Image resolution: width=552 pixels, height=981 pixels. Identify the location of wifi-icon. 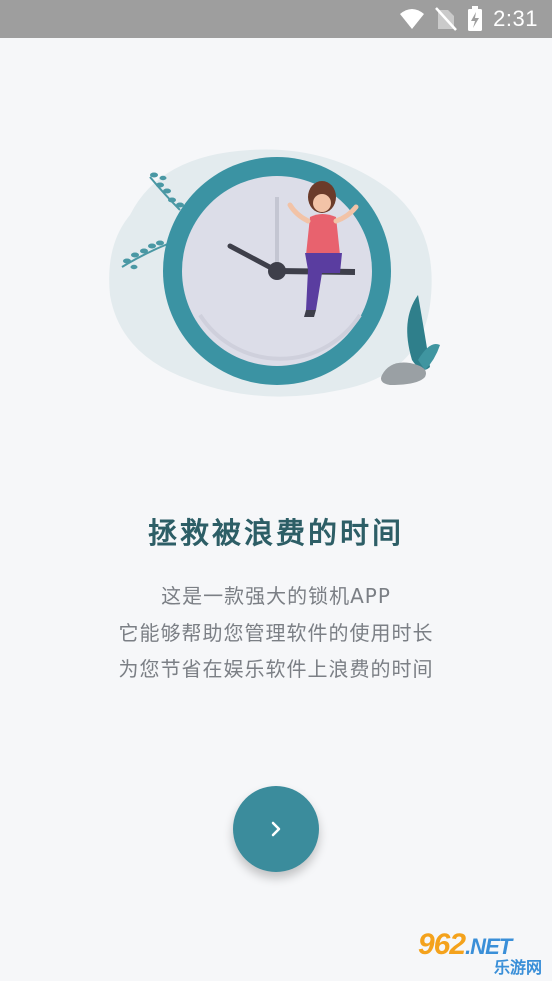
(412, 19).